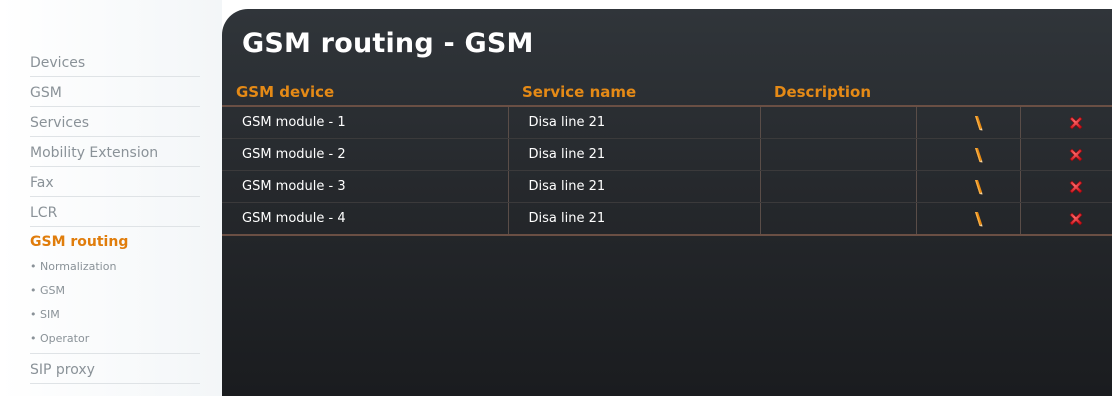 Image resolution: width=1112 pixels, height=396 pixels. I want to click on sidebar-subitem-gsm: • GSM, so click(115, 291).